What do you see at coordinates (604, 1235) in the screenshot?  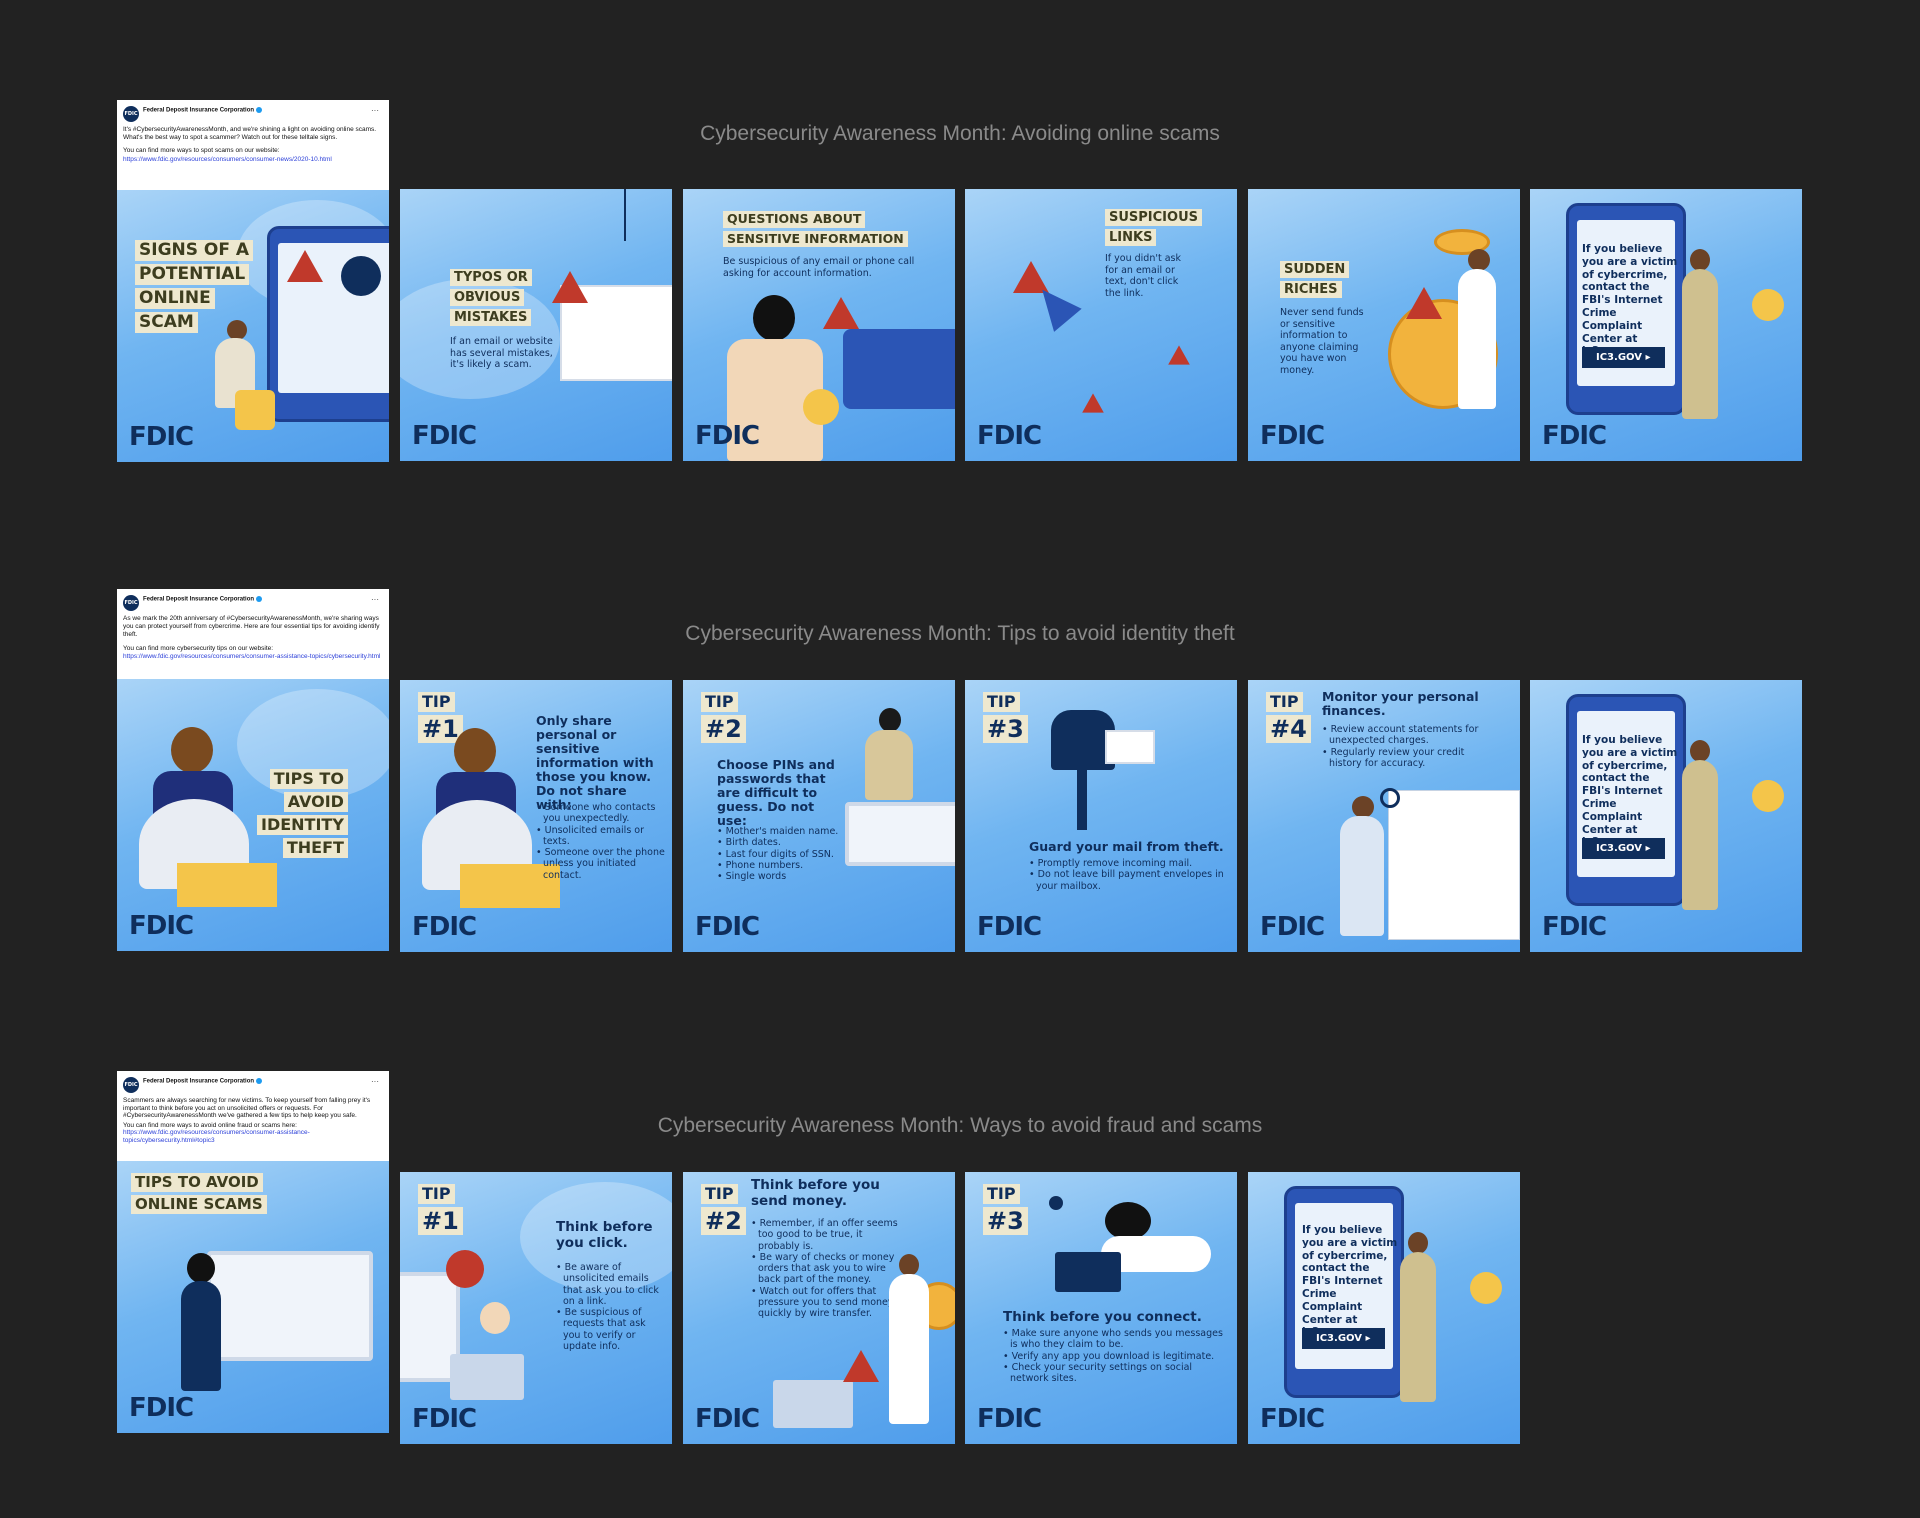 I see `tip-heading: Think before you click.` at bounding box center [604, 1235].